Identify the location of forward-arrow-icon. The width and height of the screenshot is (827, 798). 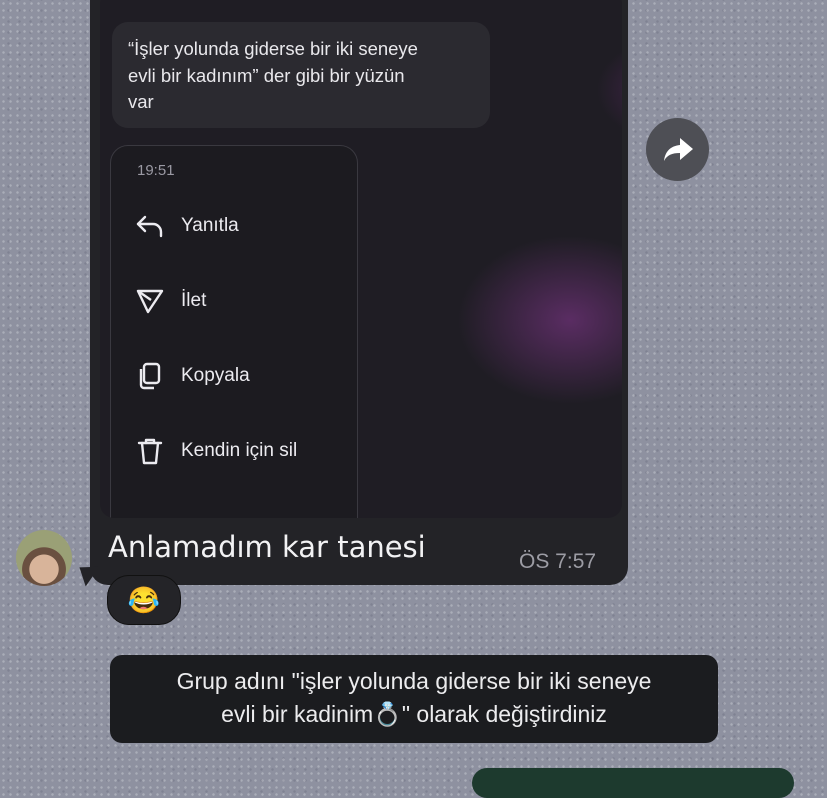
(678, 149).